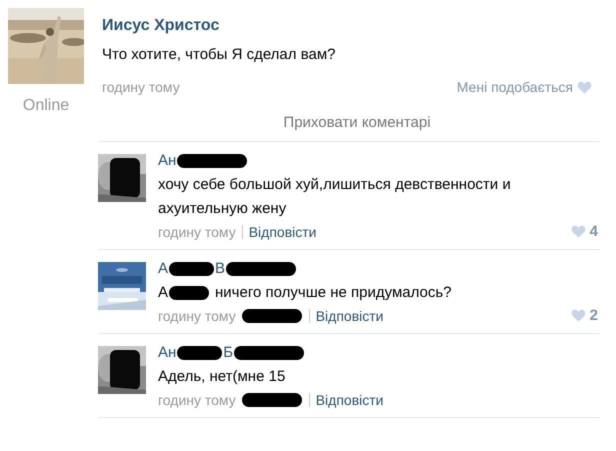 This screenshot has width=616, height=451. What do you see at coordinates (219, 55) in the screenshot?
I see `post-text: Что хотите, чтобы Я сделал вам?` at bounding box center [219, 55].